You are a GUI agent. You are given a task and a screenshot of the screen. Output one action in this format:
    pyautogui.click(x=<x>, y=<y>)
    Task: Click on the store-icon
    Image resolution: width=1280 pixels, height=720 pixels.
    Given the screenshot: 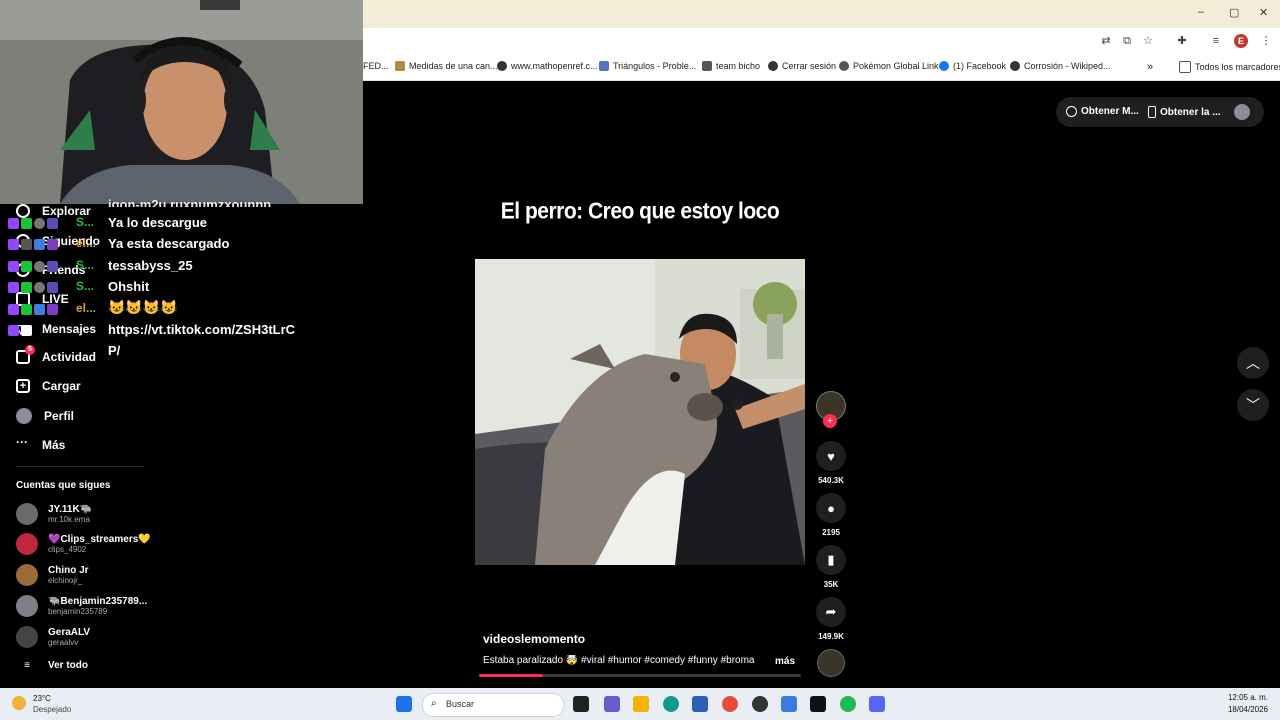 What is the action you would take?
    pyautogui.click(x=700, y=704)
    